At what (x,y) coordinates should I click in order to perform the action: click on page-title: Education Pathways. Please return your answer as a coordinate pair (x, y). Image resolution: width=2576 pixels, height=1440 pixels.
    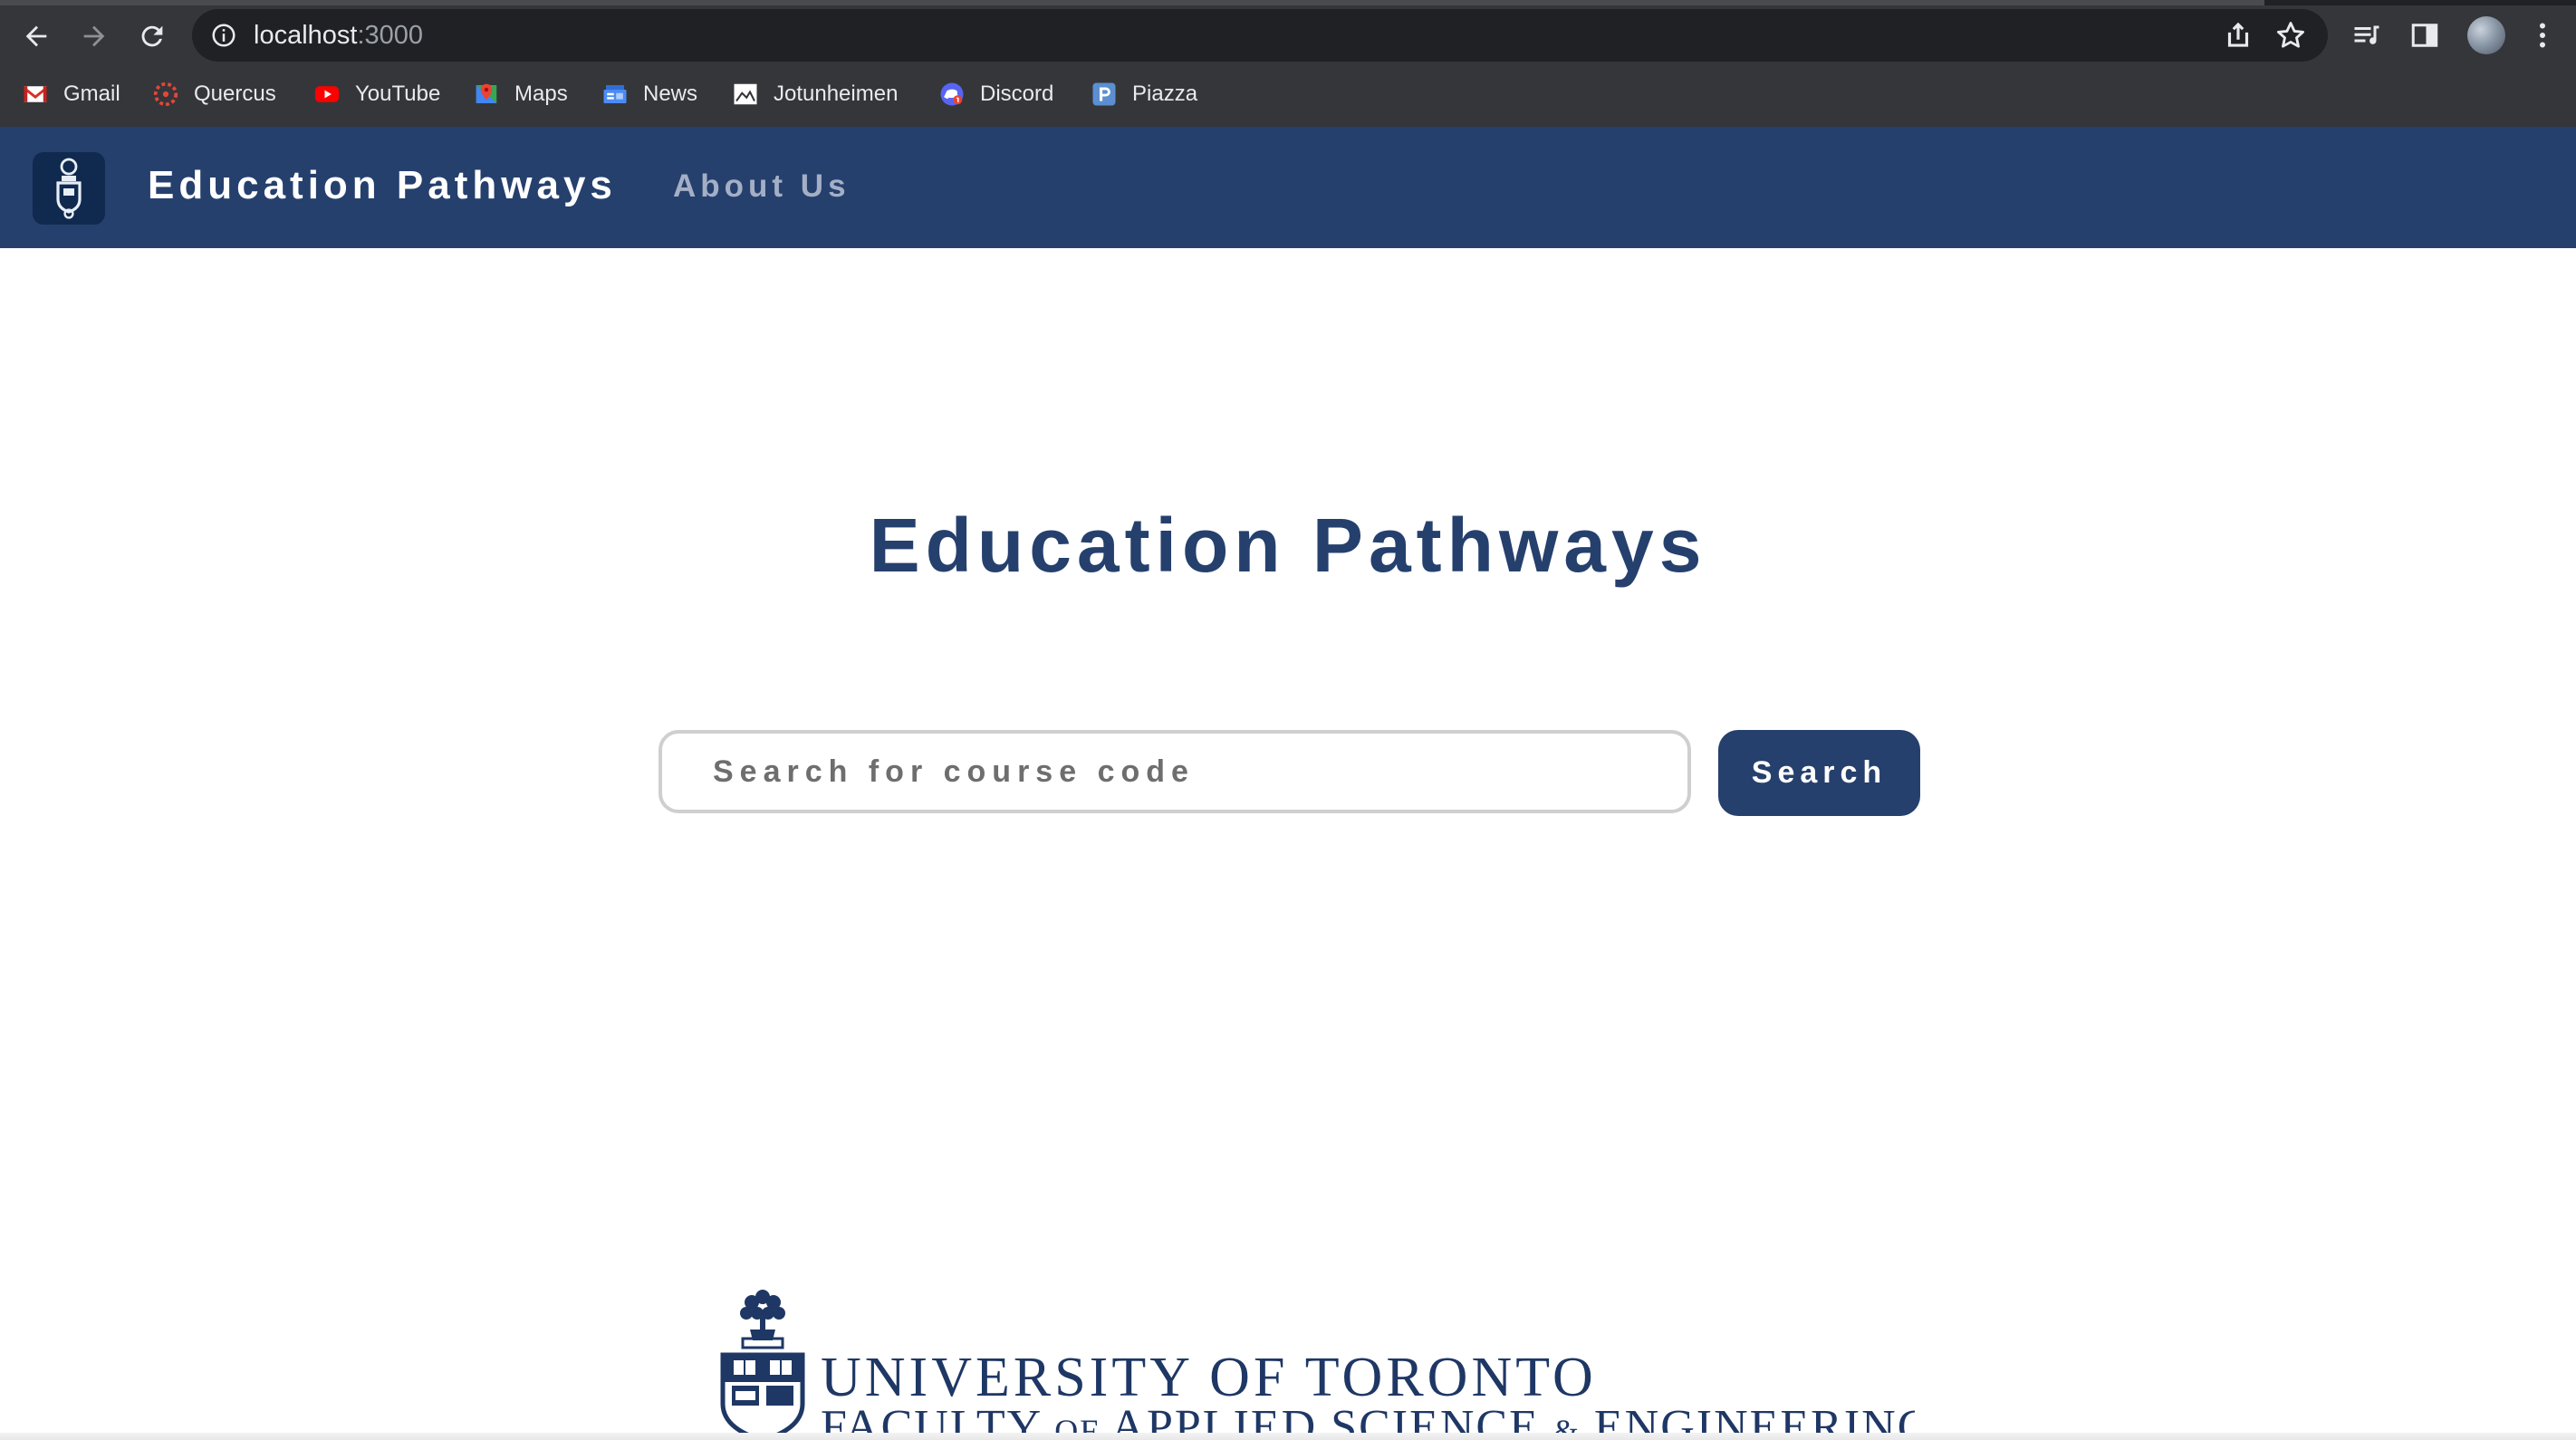
    Looking at the image, I should click on (1288, 546).